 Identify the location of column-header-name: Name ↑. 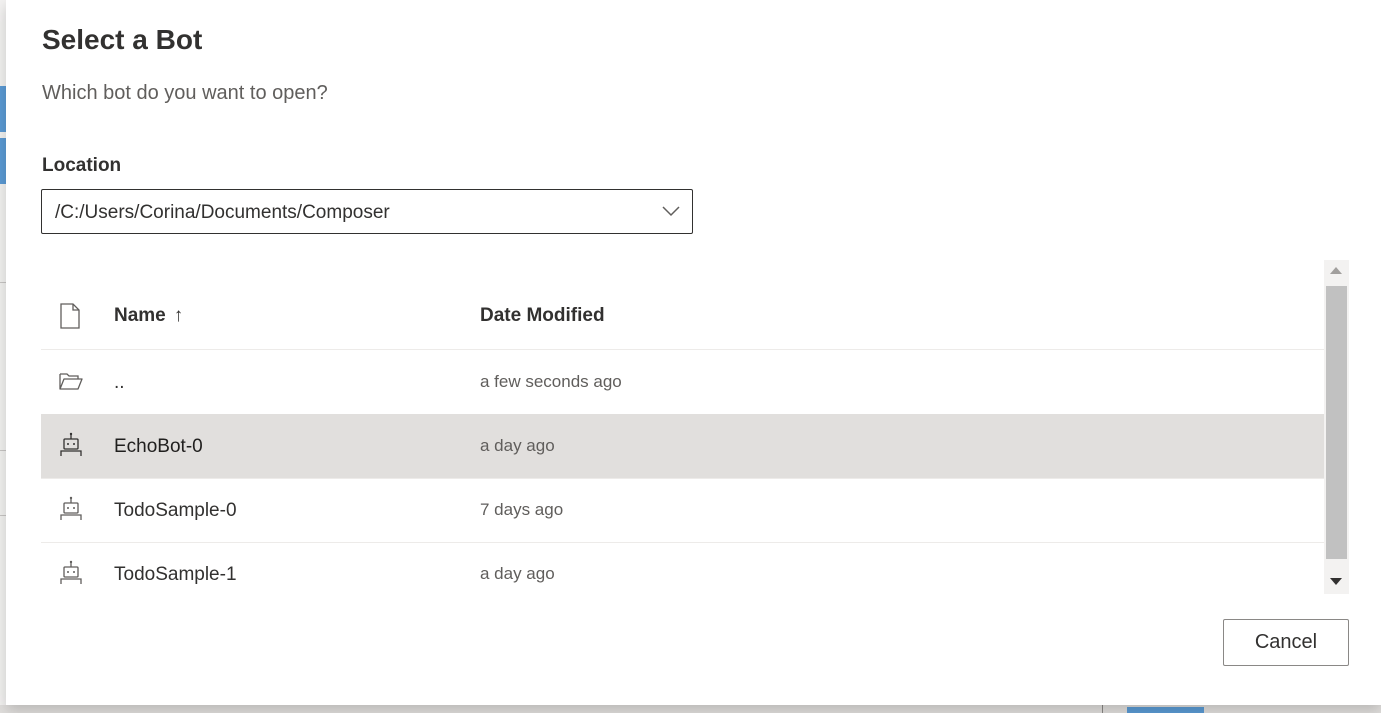
(148, 316).